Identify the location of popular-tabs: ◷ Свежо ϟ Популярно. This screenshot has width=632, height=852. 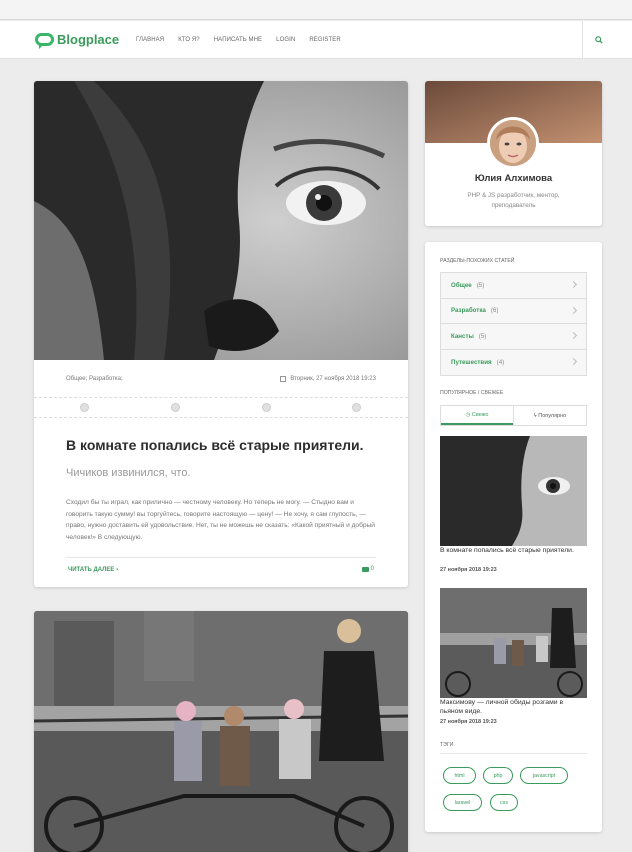
(513, 415).